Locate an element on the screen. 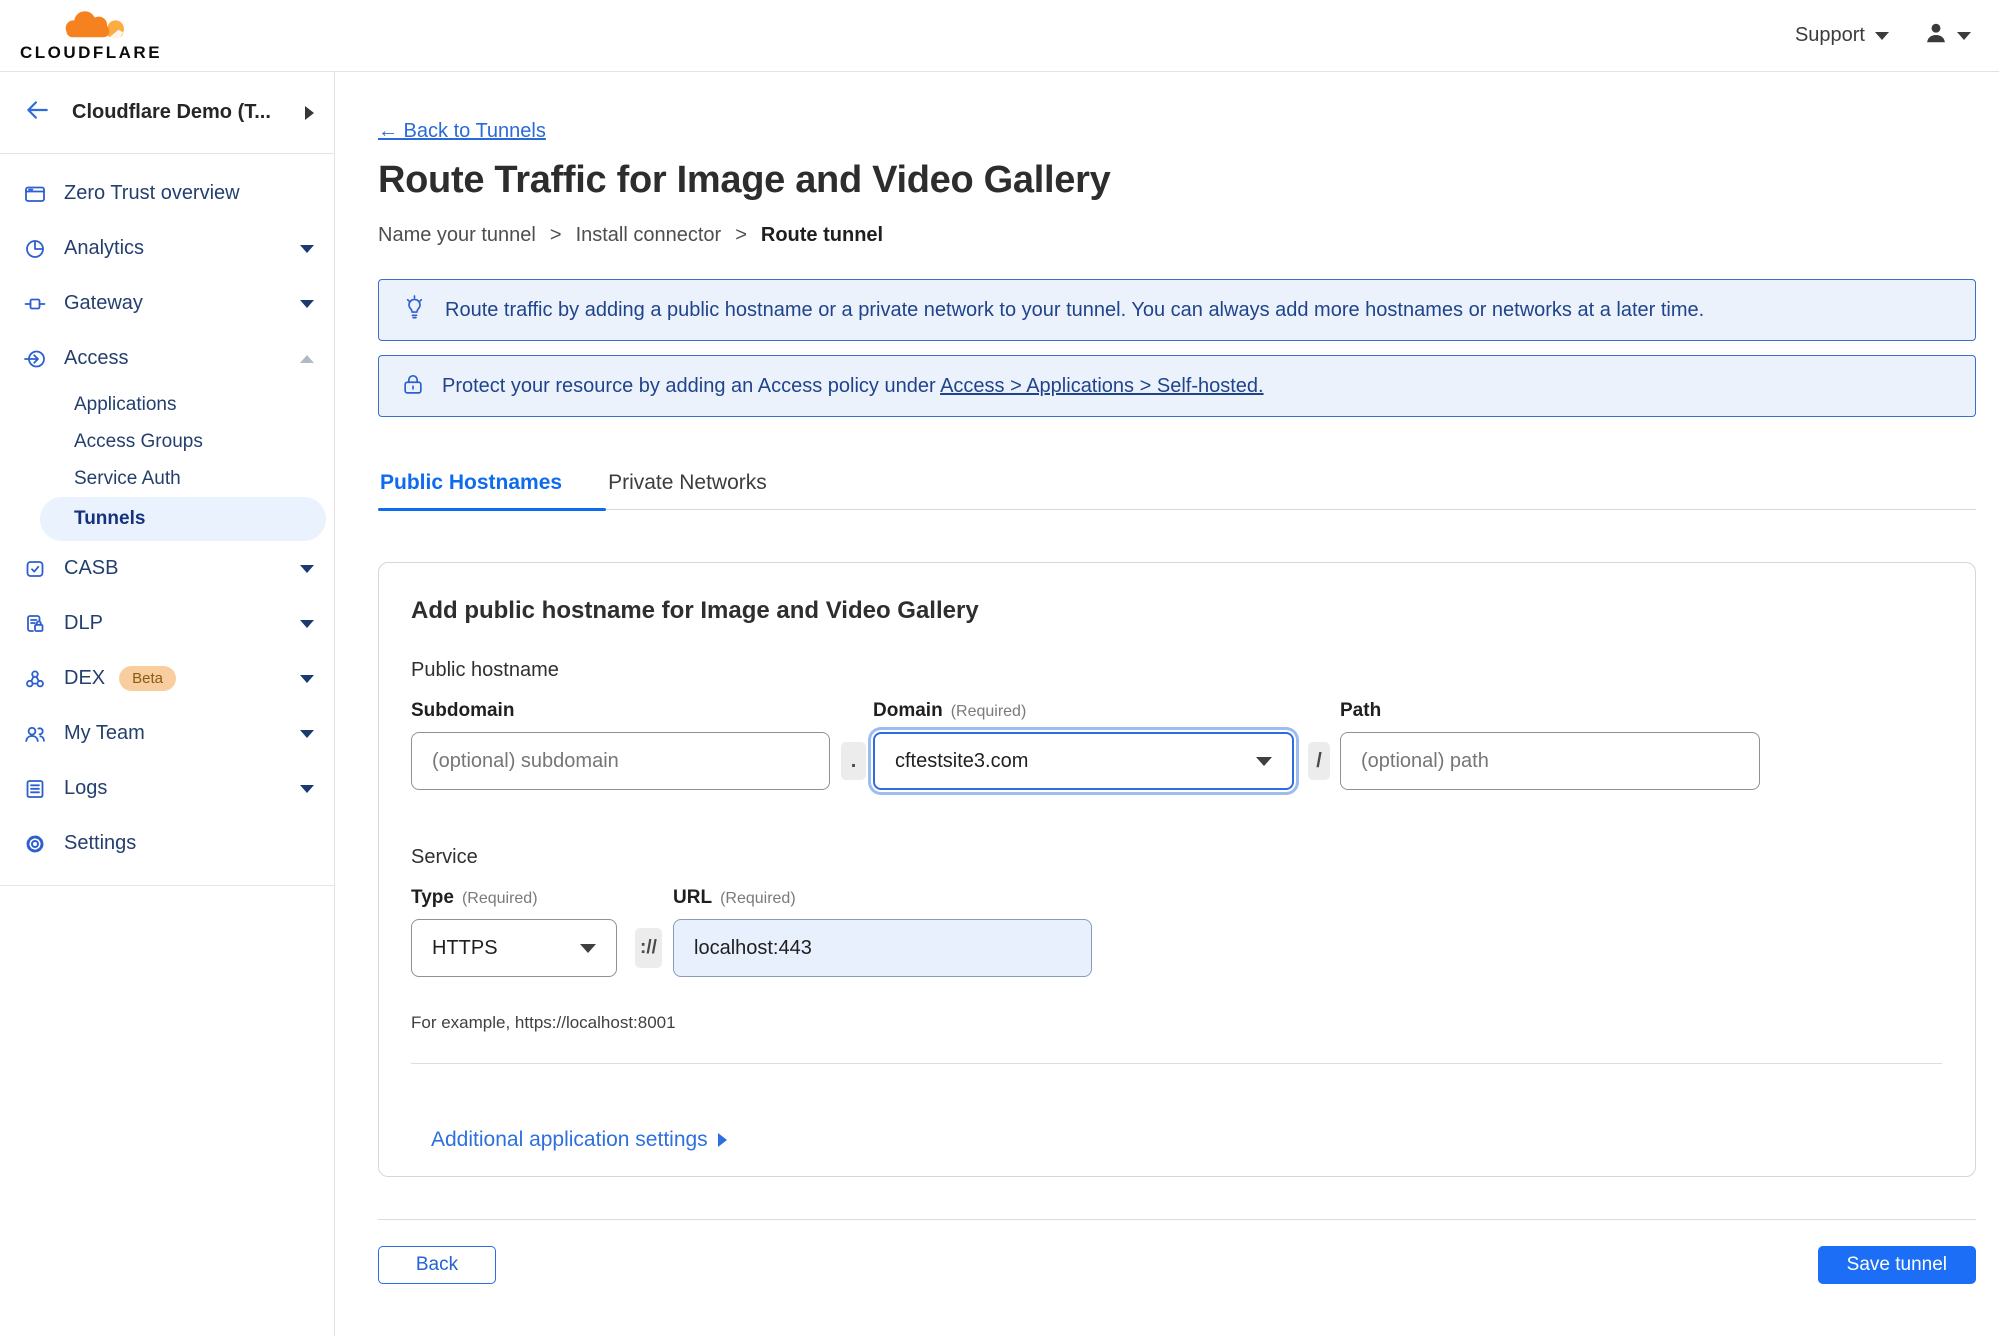  subdomain-label: Subdomain is located at coordinates (463, 710).